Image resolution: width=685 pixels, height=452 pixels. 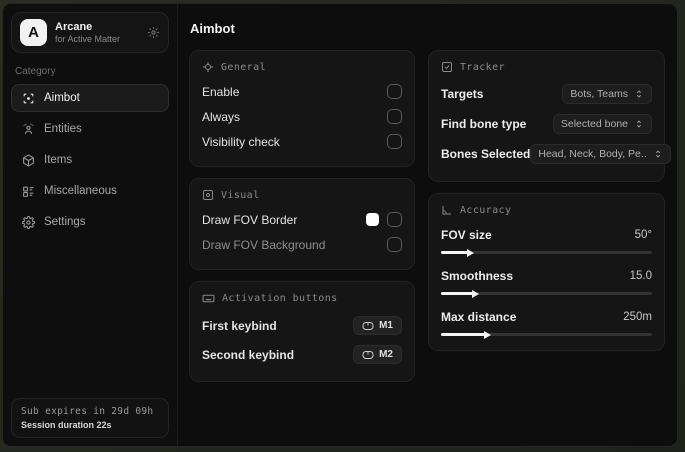 I want to click on sidebar-item-miscellaneous: Miscellaneous, so click(x=90, y=191).